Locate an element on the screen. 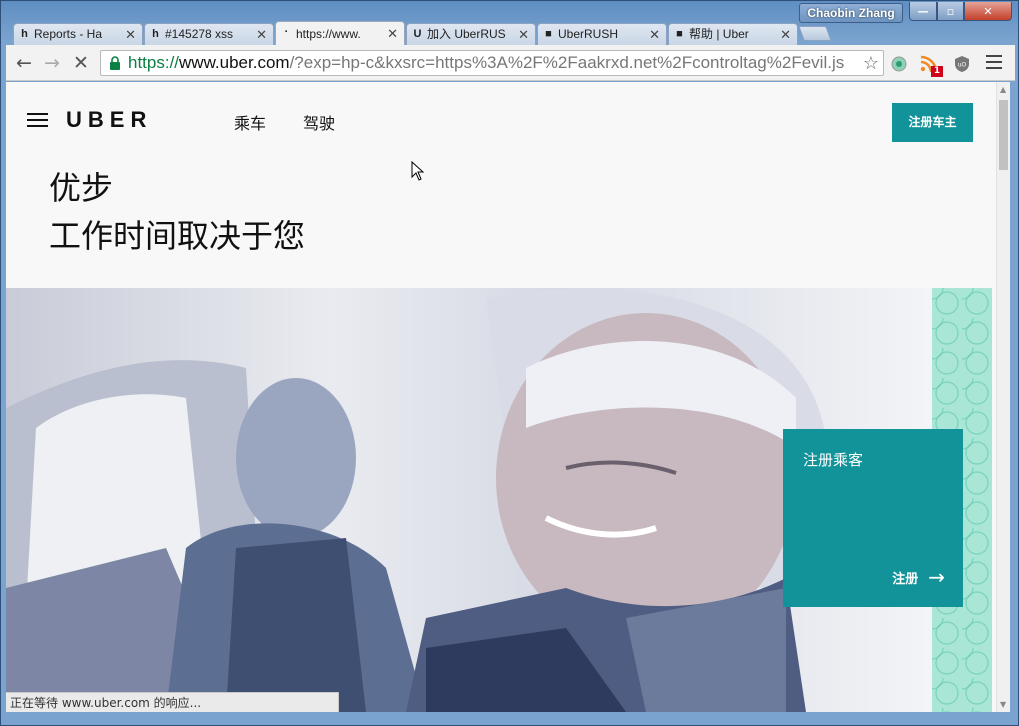  tab-label: Reports - Ha is located at coordinates (68, 34).